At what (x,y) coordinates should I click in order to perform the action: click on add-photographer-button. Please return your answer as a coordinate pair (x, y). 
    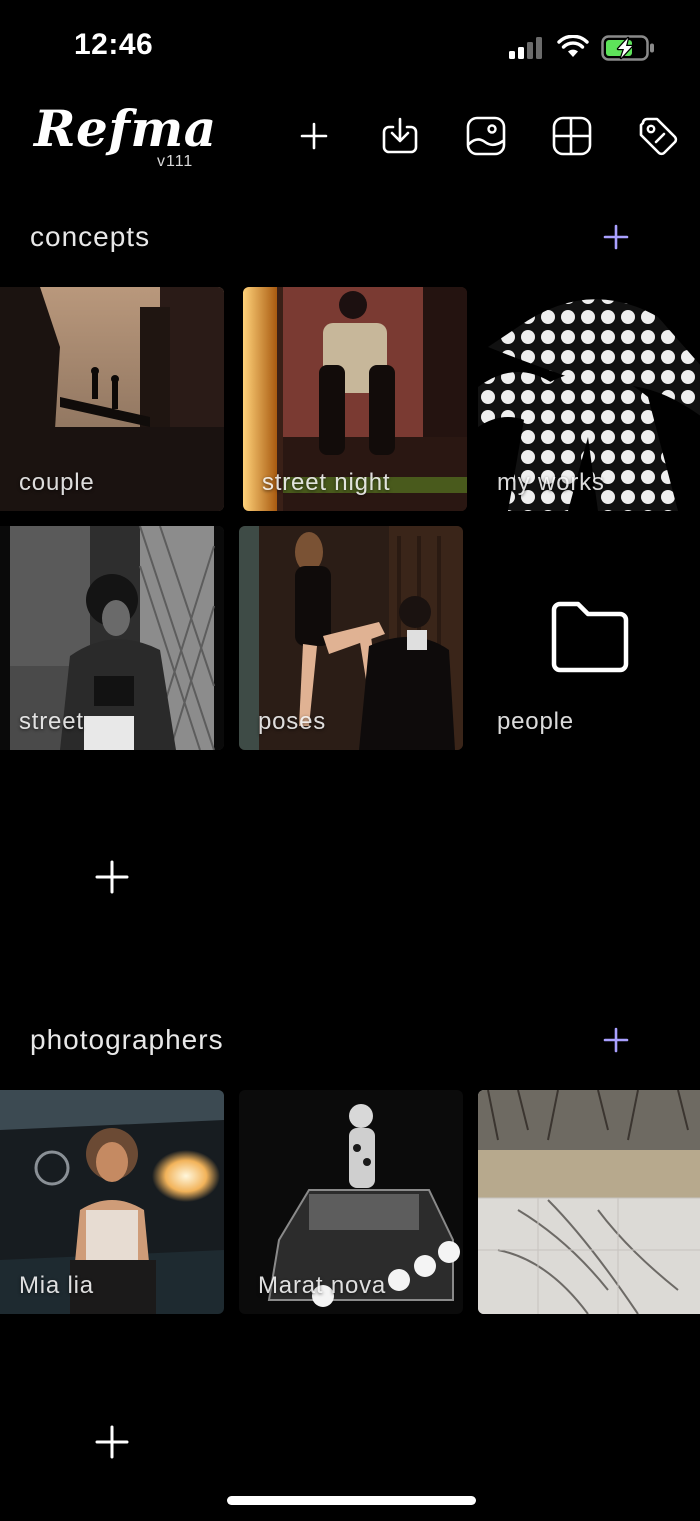
    Looking at the image, I should click on (616, 1040).